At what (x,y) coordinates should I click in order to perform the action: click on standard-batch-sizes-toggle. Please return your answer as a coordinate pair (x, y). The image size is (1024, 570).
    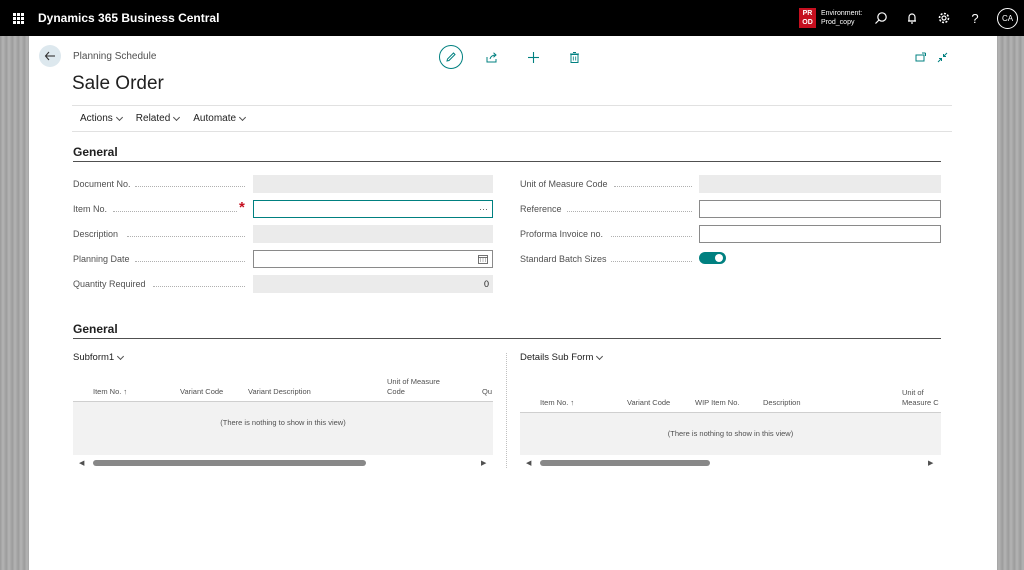
    Looking at the image, I should click on (712, 258).